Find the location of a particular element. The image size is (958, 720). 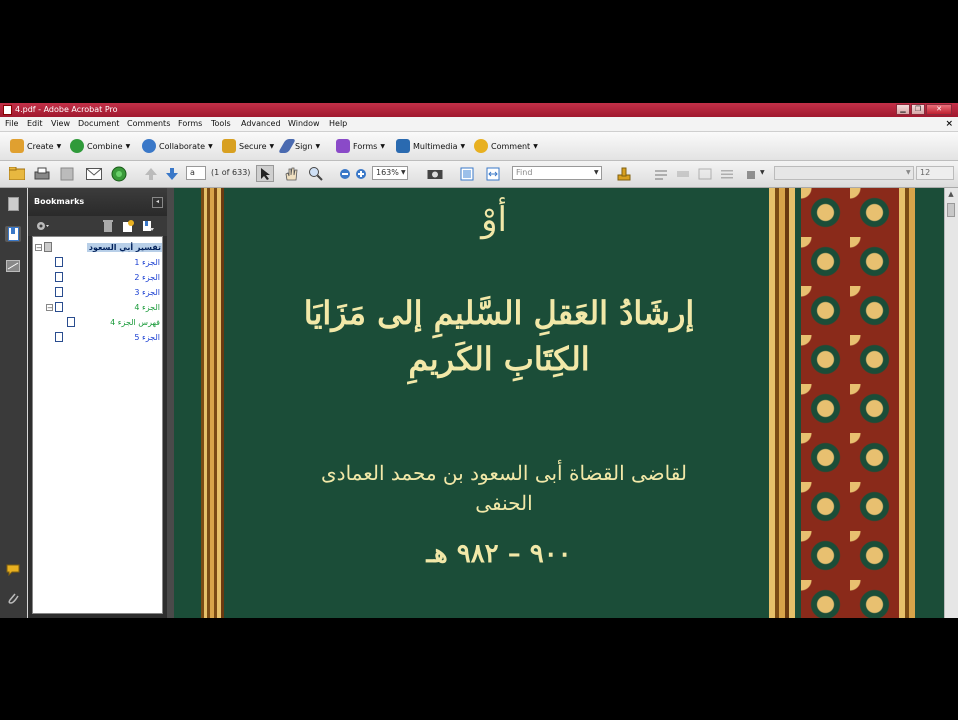

lock-icon is located at coordinates (229, 146).